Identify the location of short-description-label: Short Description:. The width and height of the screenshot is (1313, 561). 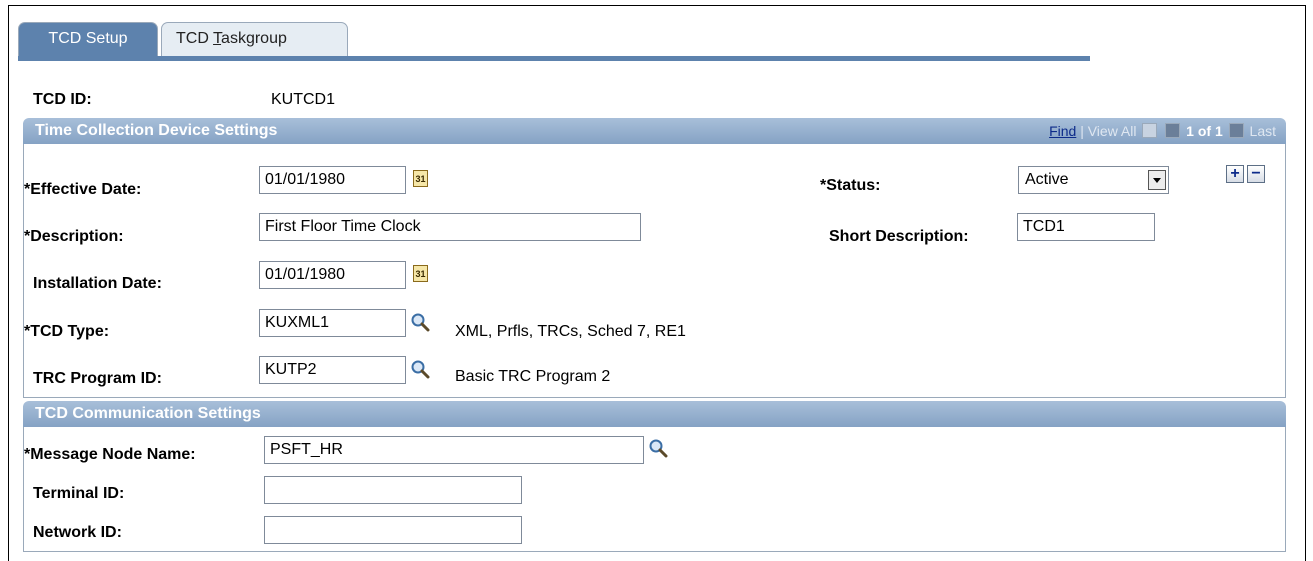
(899, 236).